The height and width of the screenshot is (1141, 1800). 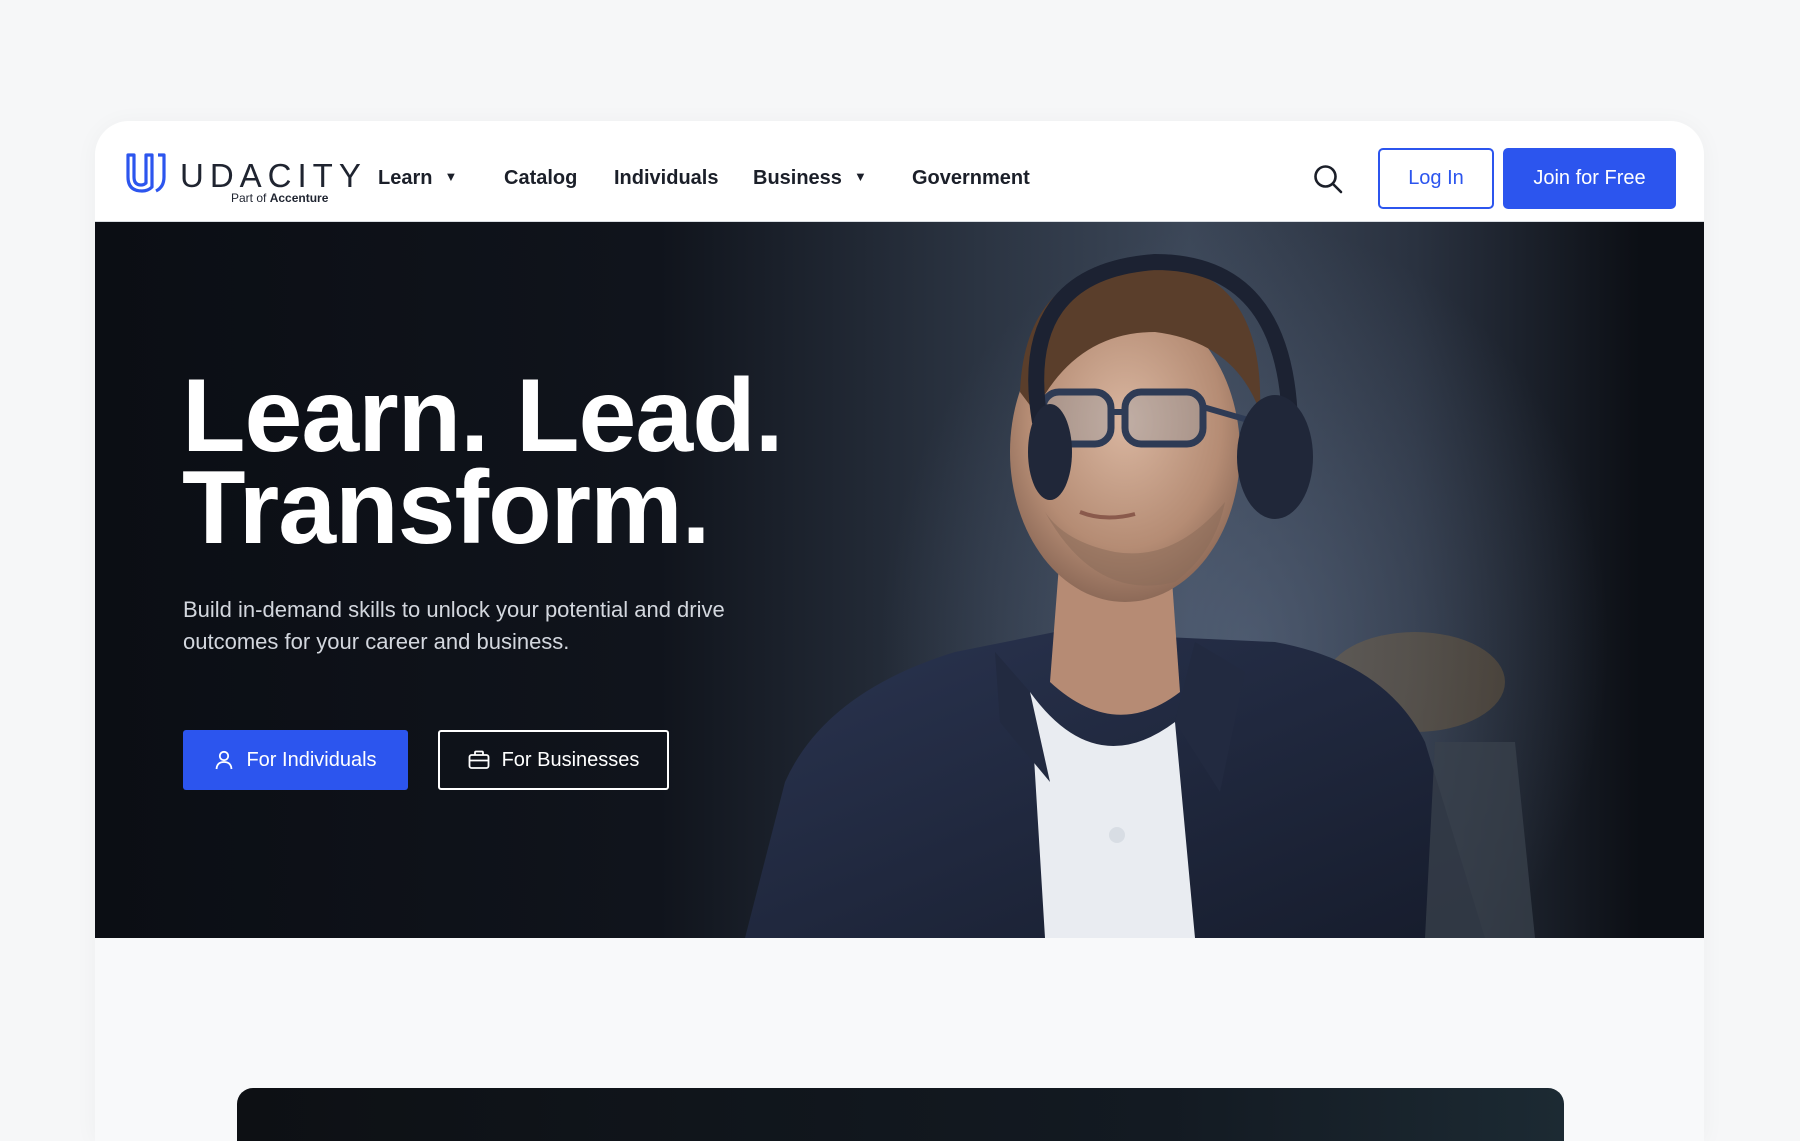 I want to click on nav-item-individuals: Individuals, so click(x=666, y=178).